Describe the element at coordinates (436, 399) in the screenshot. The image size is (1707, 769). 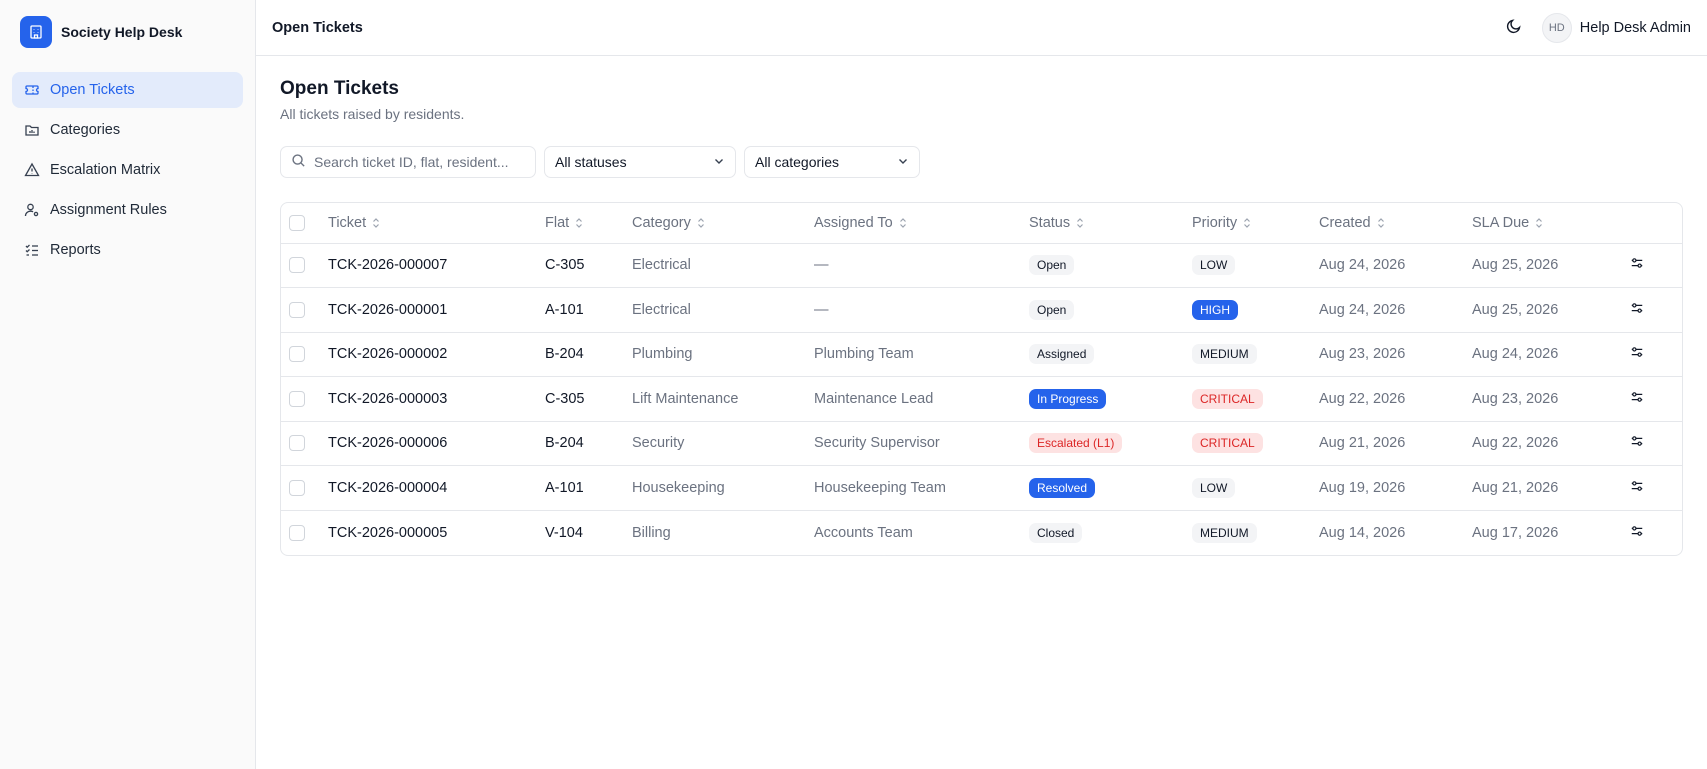
I see `ticket-id: TCK-2026-000003` at that location.